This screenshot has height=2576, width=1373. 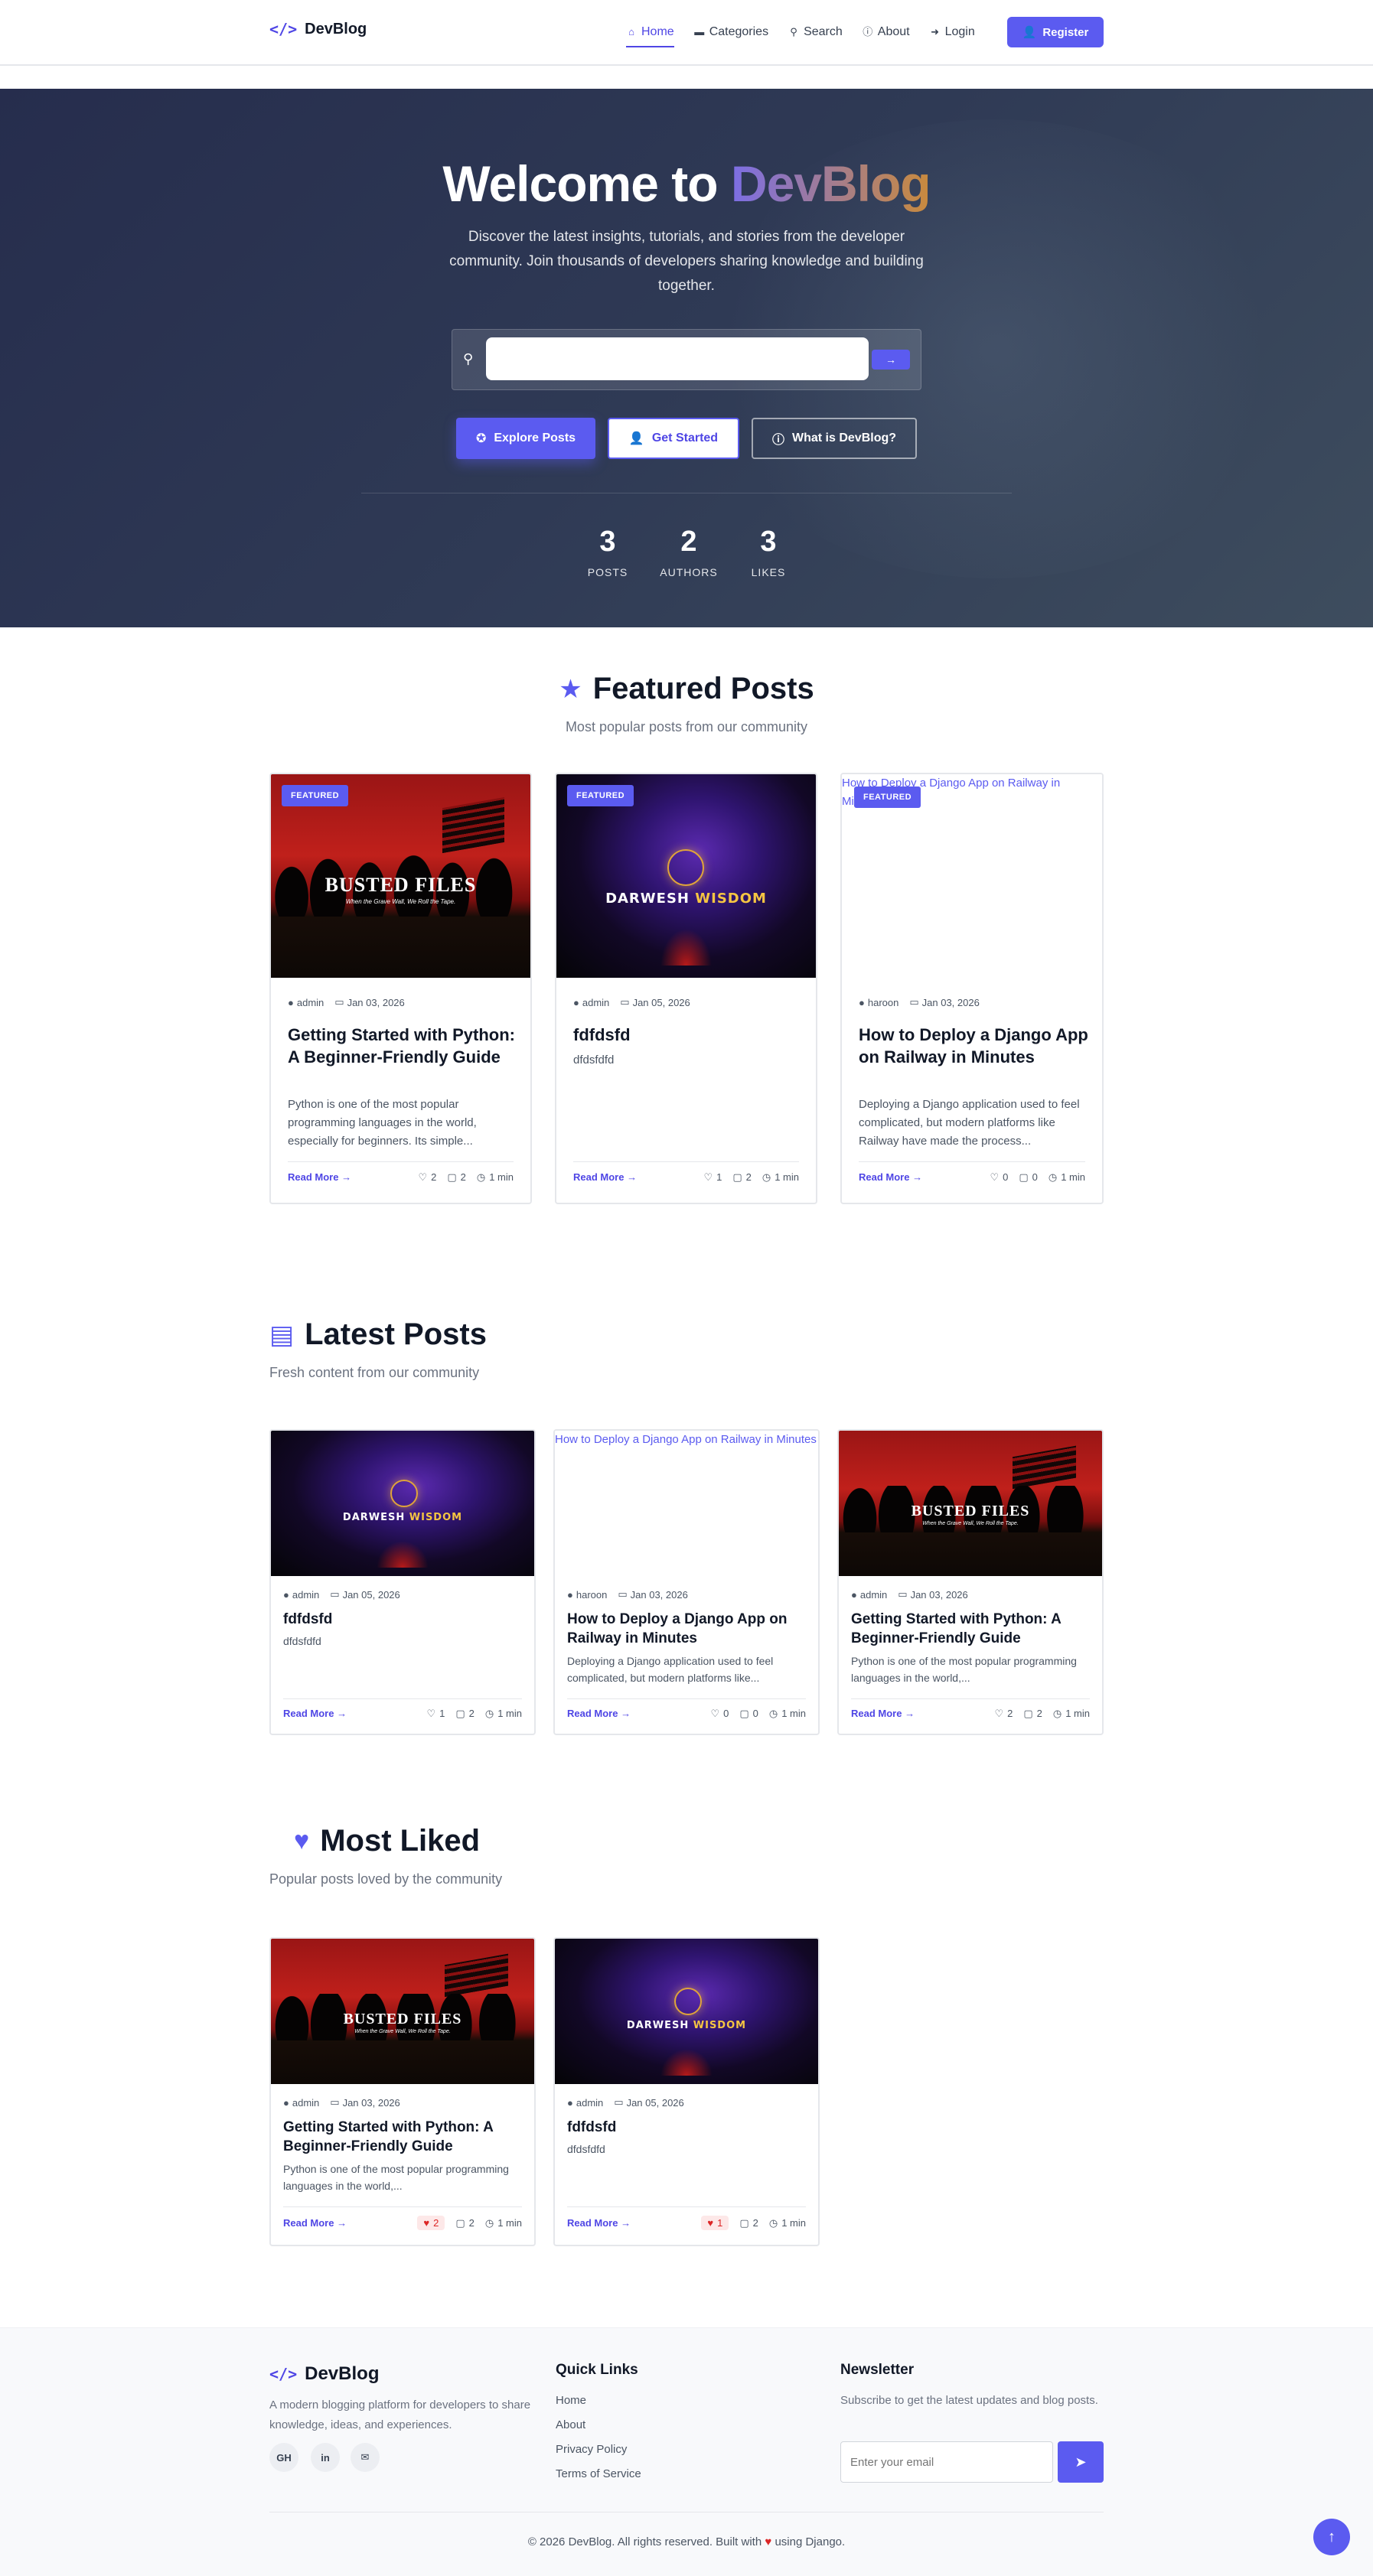 What do you see at coordinates (585, 2102) in the screenshot?
I see `author: ● admin` at bounding box center [585, 2102].